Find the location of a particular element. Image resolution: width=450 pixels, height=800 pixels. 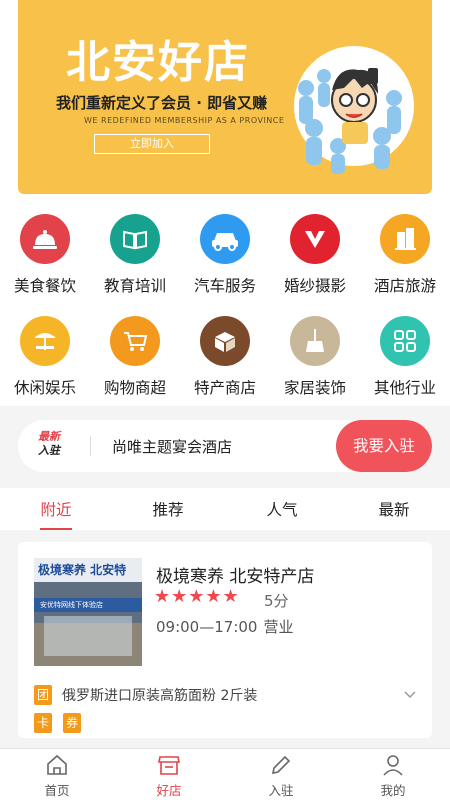

shop-name: 极境寒养 北安特产店 is located at coordinates (235, 574).